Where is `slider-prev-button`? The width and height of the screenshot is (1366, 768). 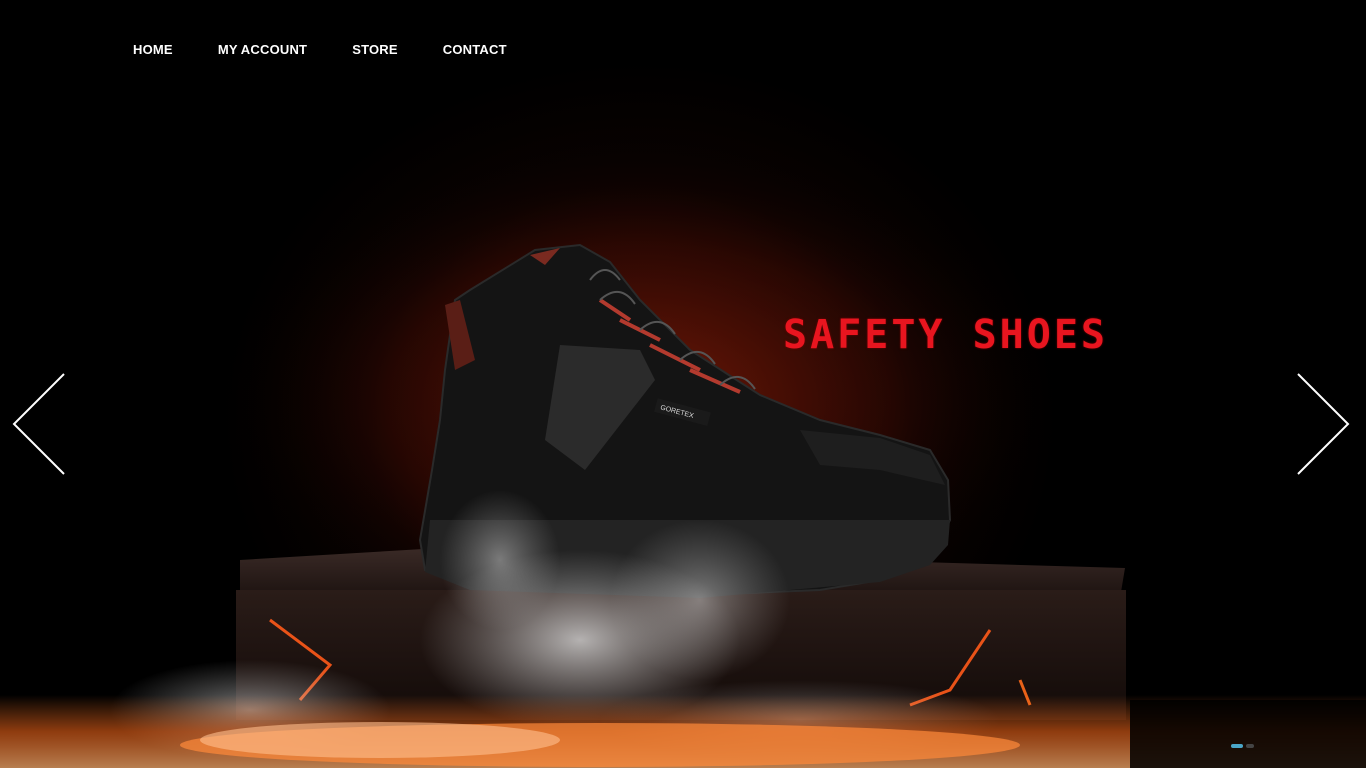
slider-prev-button is located at coordinates (38, 424).